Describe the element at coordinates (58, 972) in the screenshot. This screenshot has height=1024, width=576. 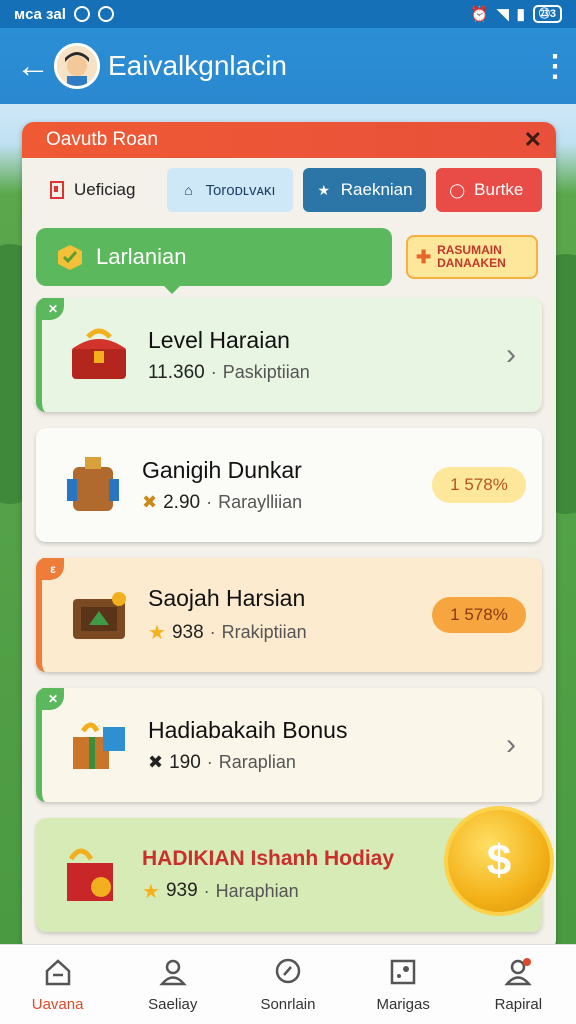
I see `home-icon` at that location.